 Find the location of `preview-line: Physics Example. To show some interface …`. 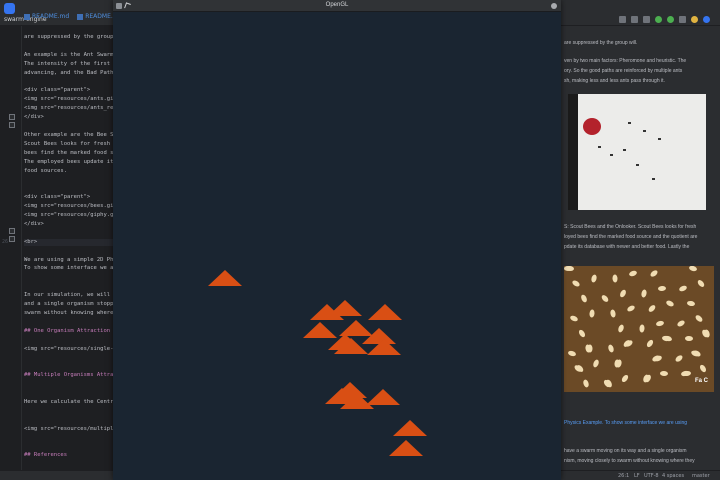

preview-line: Physics Example. To show some interface … is located at coordinates (626, 423).